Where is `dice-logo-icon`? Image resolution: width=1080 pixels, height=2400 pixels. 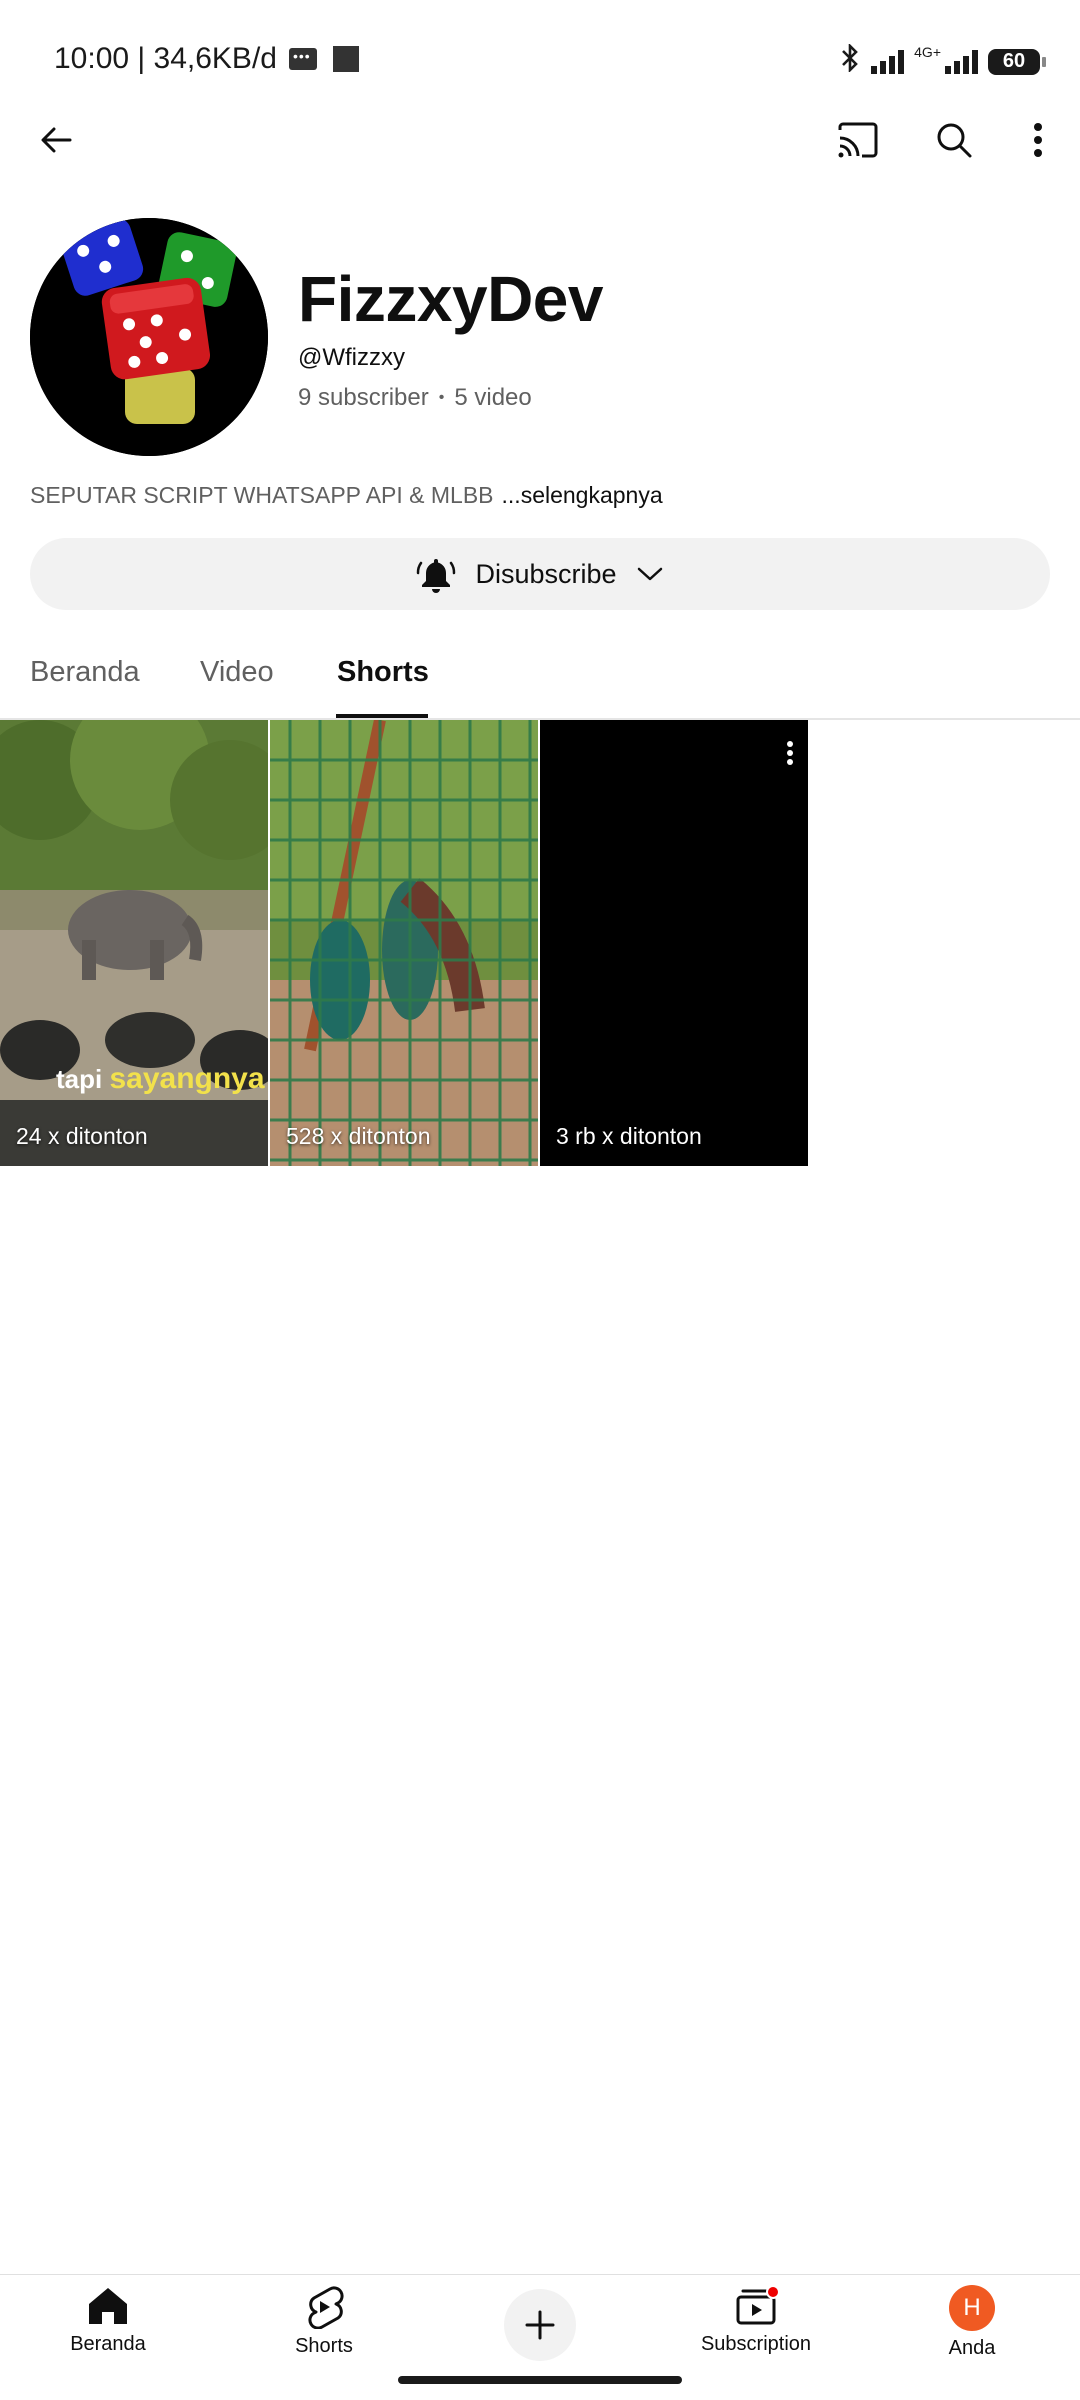 dice-logo-icon is located at coordinates (149, 337).